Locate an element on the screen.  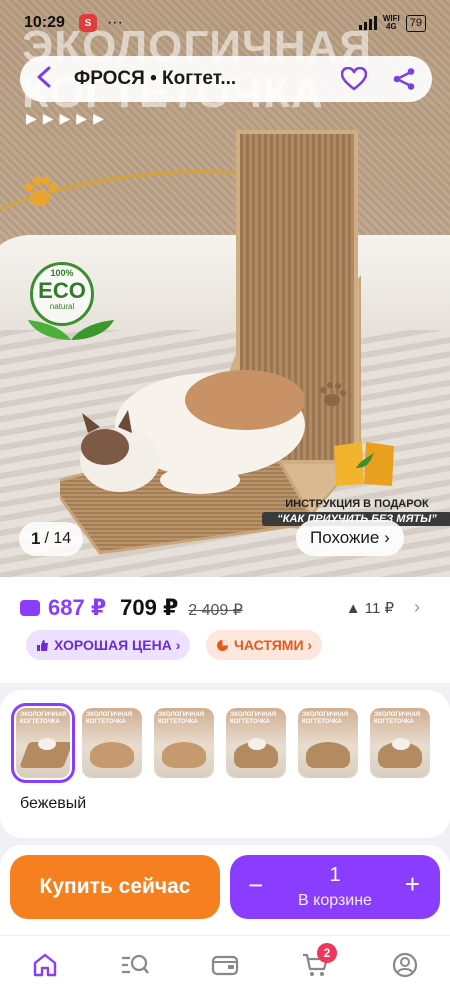
signal-icon is located at coordinates (367, 23).